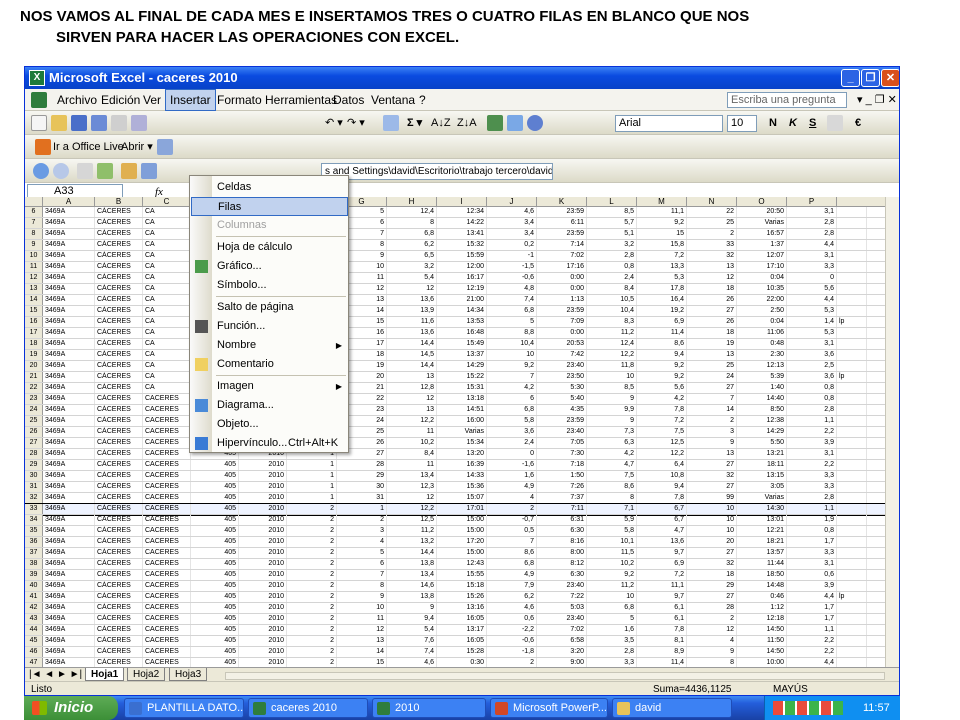  I want to click on cell: 12,2, so click(612, 355).